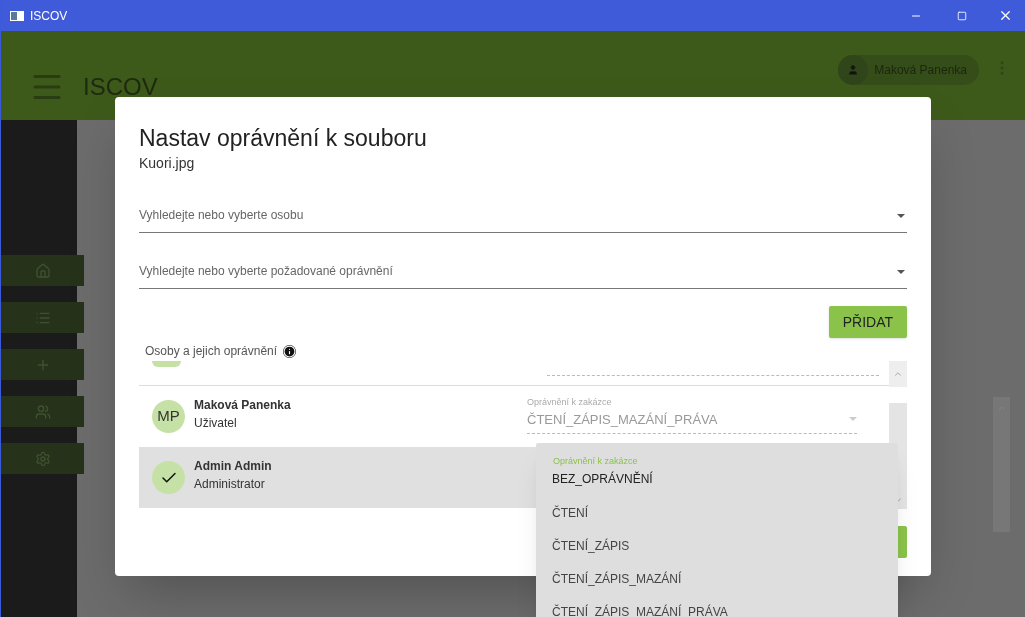 The image size is (1025, 617). Describe the element at coordinates (290, 351) in the screenshot. I see `info-icon` at that location.